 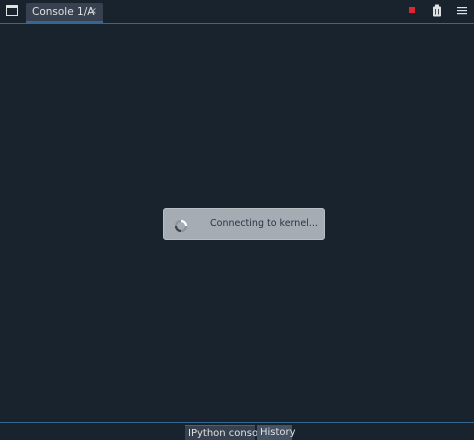 I want to click on stop-icon, so click(x=412, y=10).